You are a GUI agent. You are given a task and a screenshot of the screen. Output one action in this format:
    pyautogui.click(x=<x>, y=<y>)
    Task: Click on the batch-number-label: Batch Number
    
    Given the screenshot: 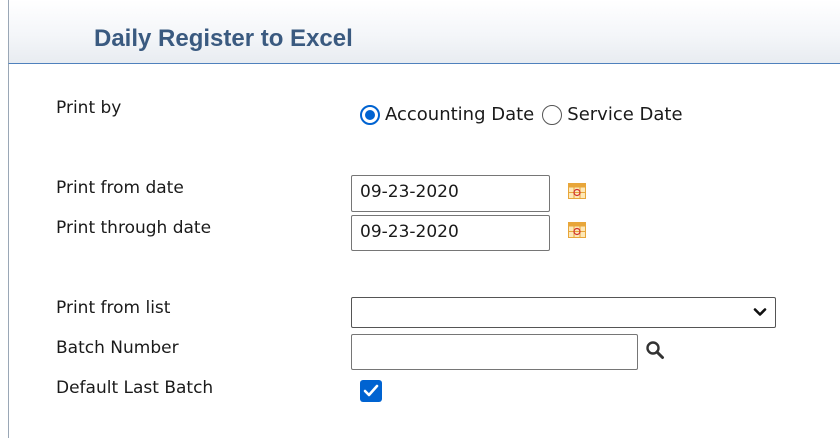 What is the action you would take?
    pyautogui.click(x=117, y=348)
    